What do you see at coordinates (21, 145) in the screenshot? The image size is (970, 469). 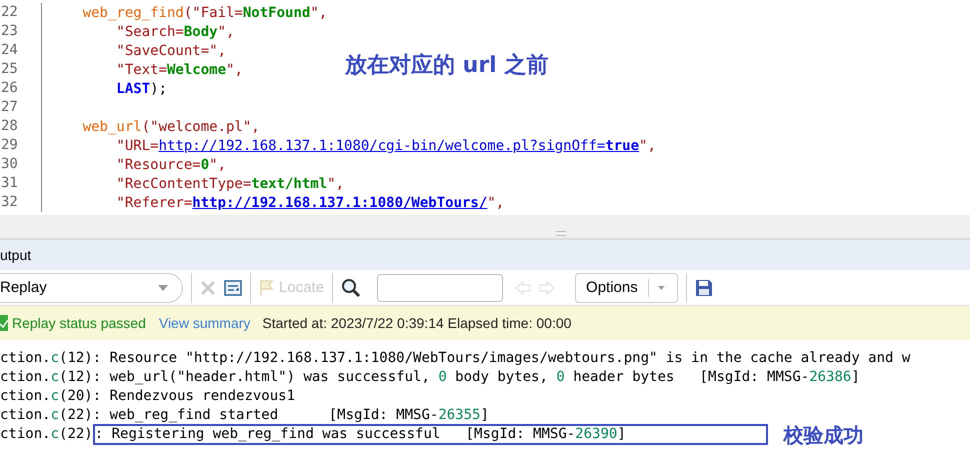 I see `line-number: 29` at bounding box center [21, 145].